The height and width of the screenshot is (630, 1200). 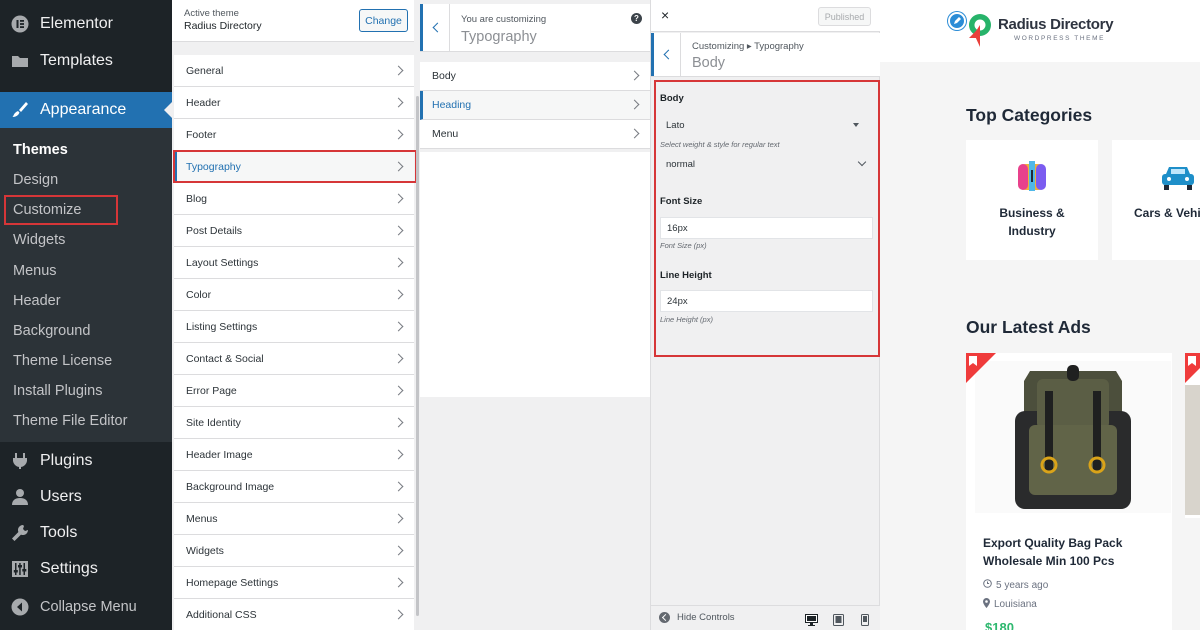 I want to click on menu-elementor: Elementor, so click(x=86, y=24).